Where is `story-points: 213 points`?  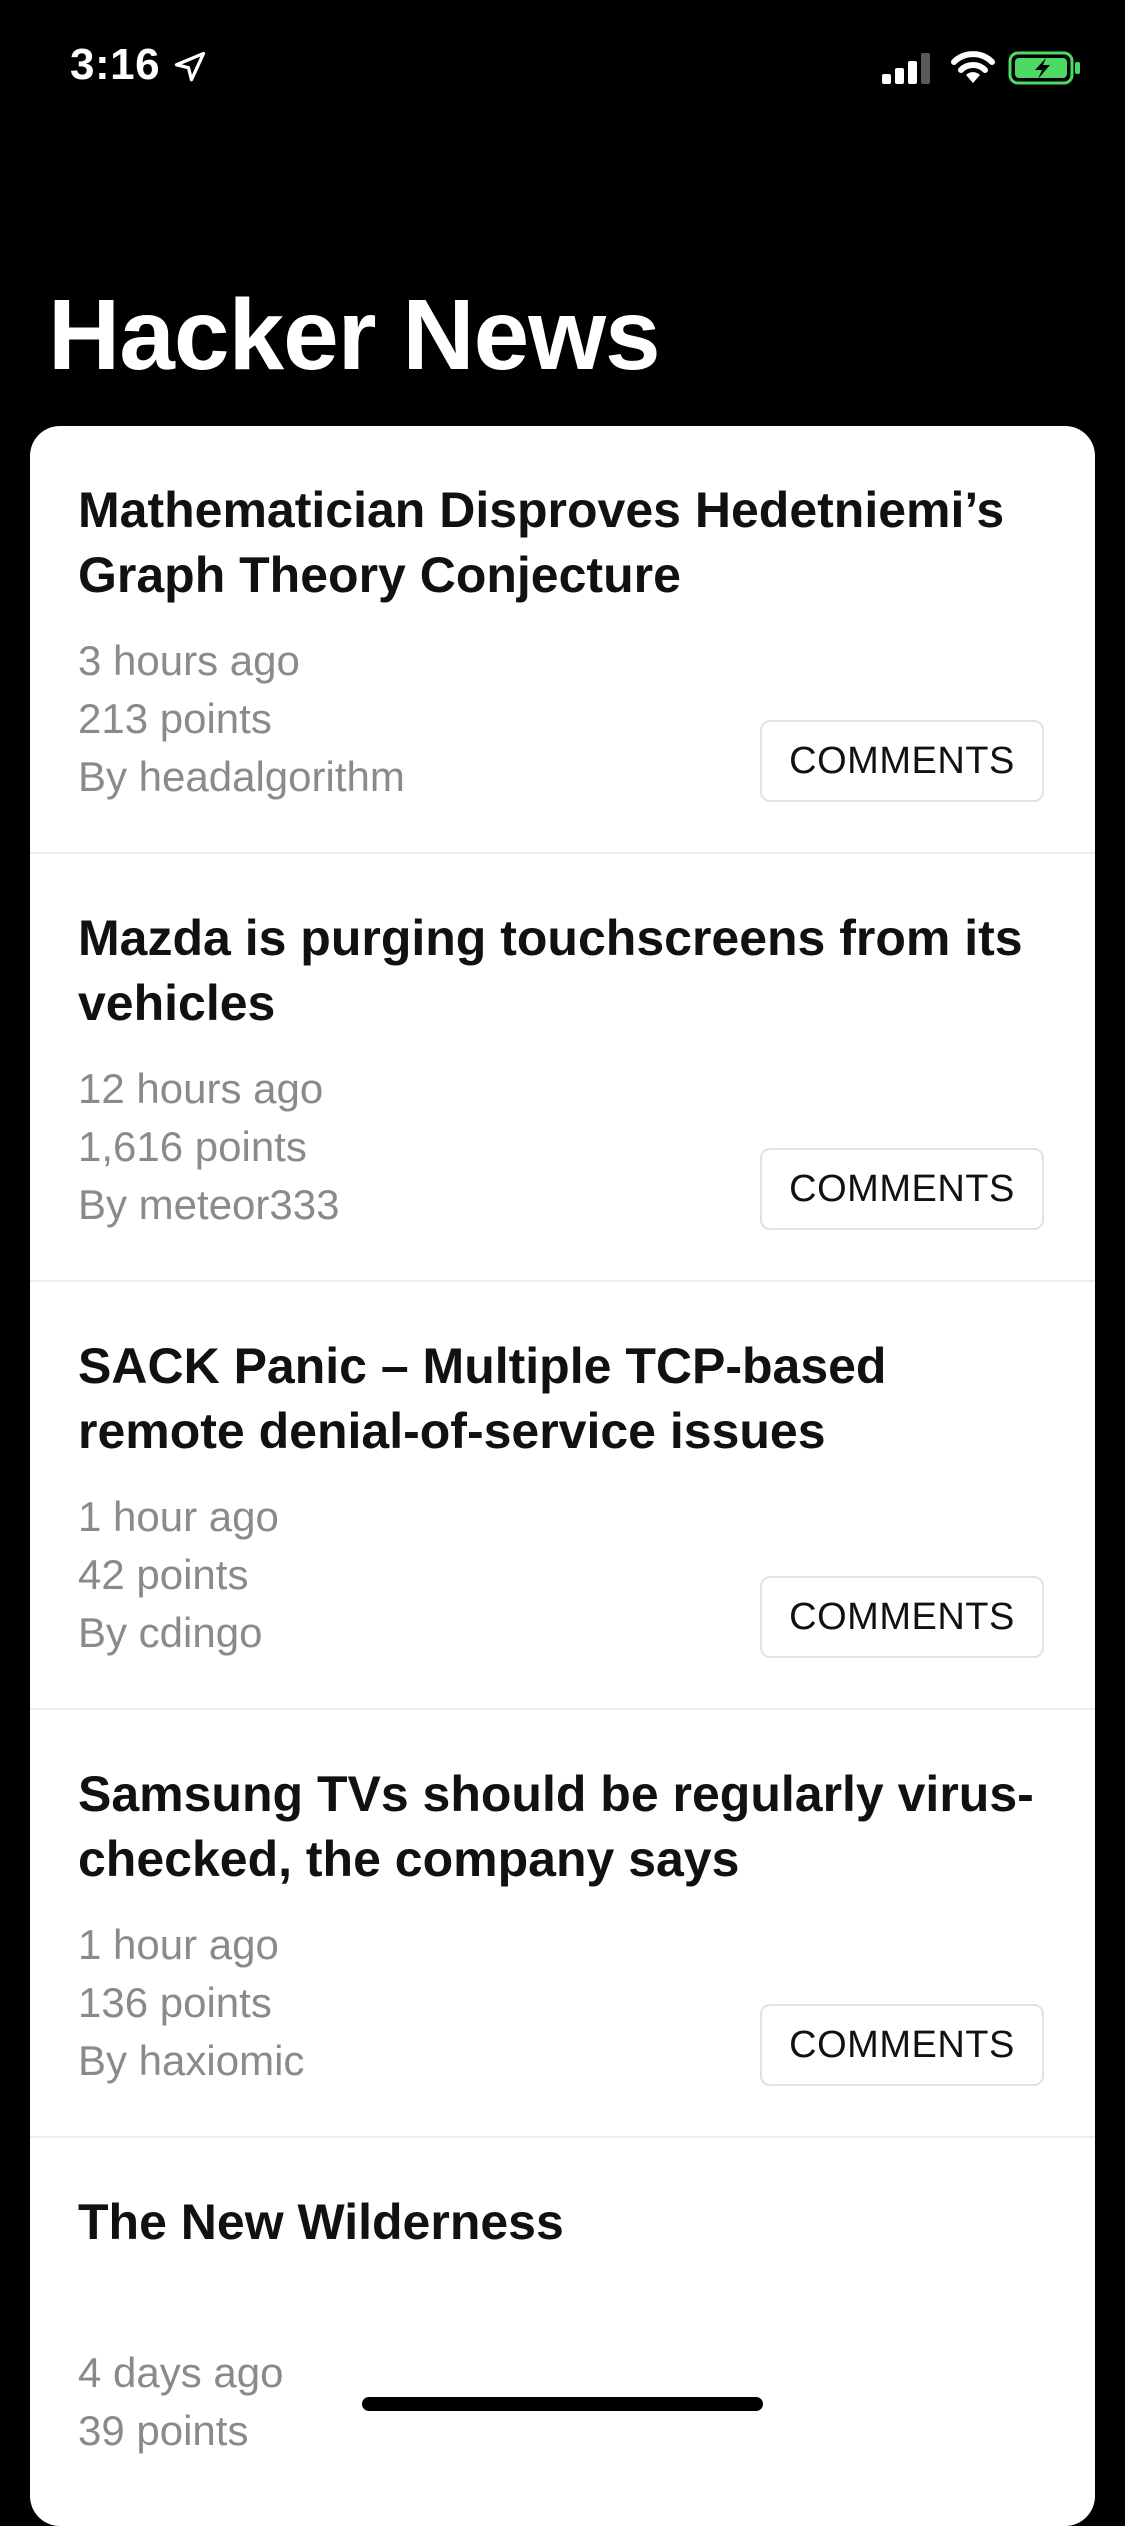 story-points: 213 points is located at coordinates (175, 718).